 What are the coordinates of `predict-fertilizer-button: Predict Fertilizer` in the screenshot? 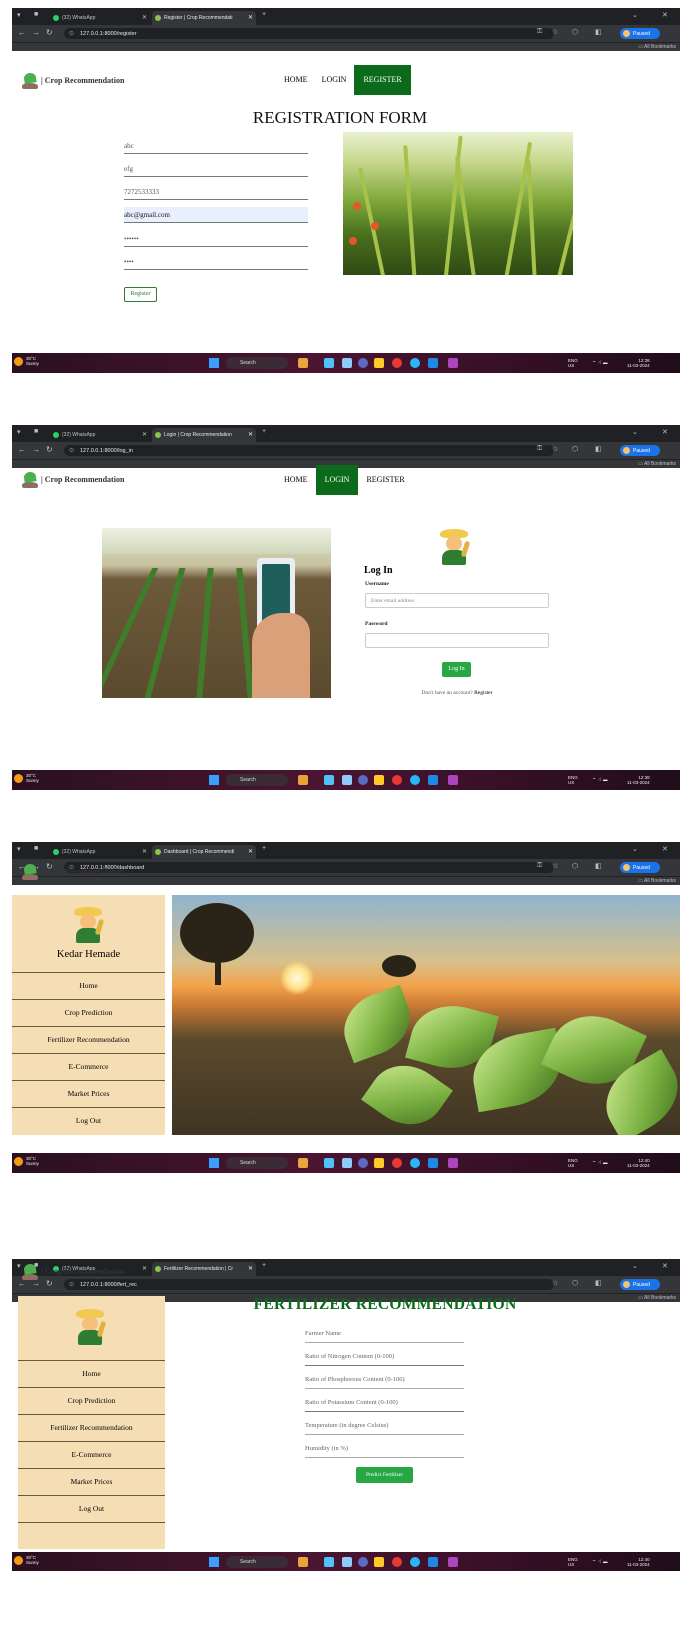 It's located at (384, 1475).